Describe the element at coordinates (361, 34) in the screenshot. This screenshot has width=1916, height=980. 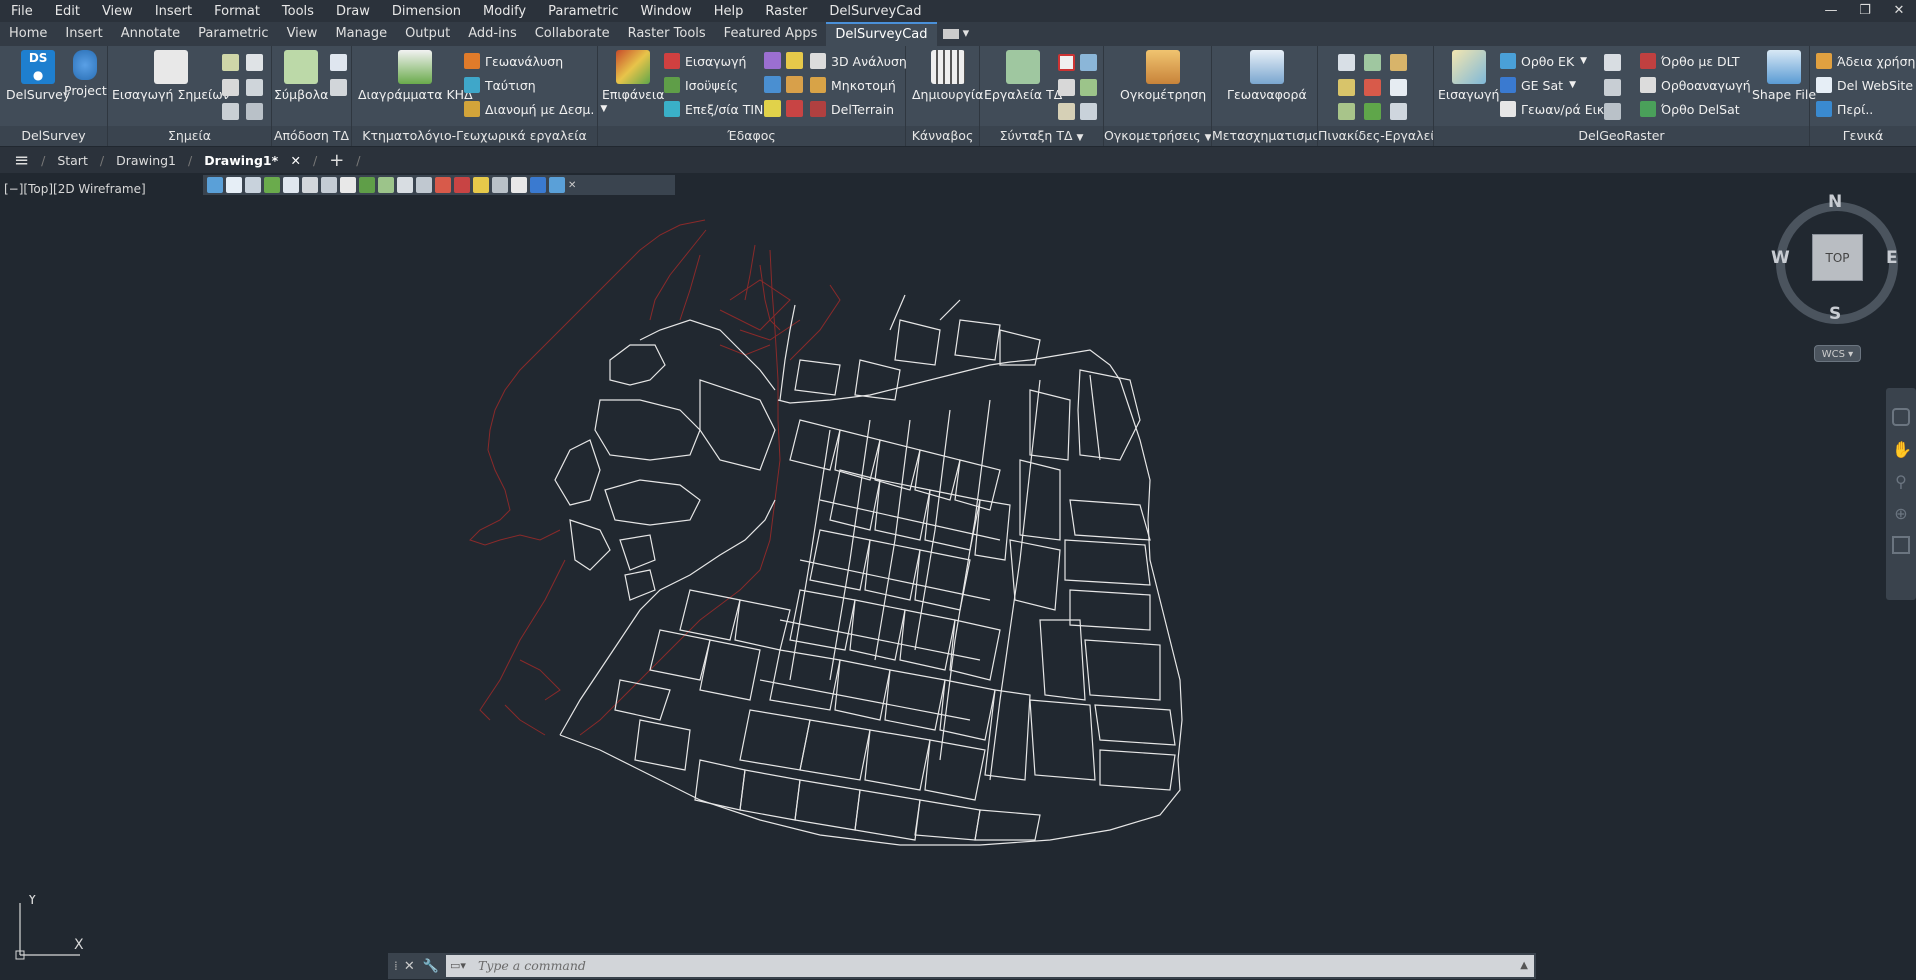
I see `tab-manage: Manage` at that location.